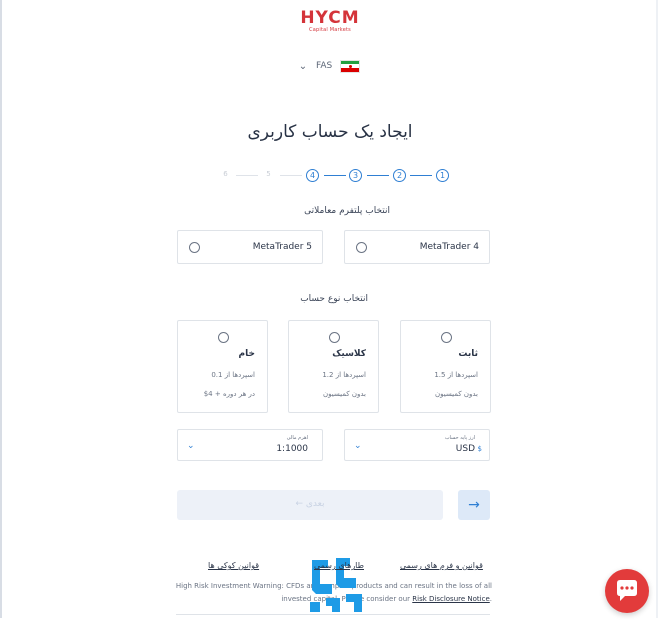 This screenshot has height=620, width=660. Describe the element at coordinates (449, 247) in the screenshot. I see `platform-name: MetaTrader 4` at that location.